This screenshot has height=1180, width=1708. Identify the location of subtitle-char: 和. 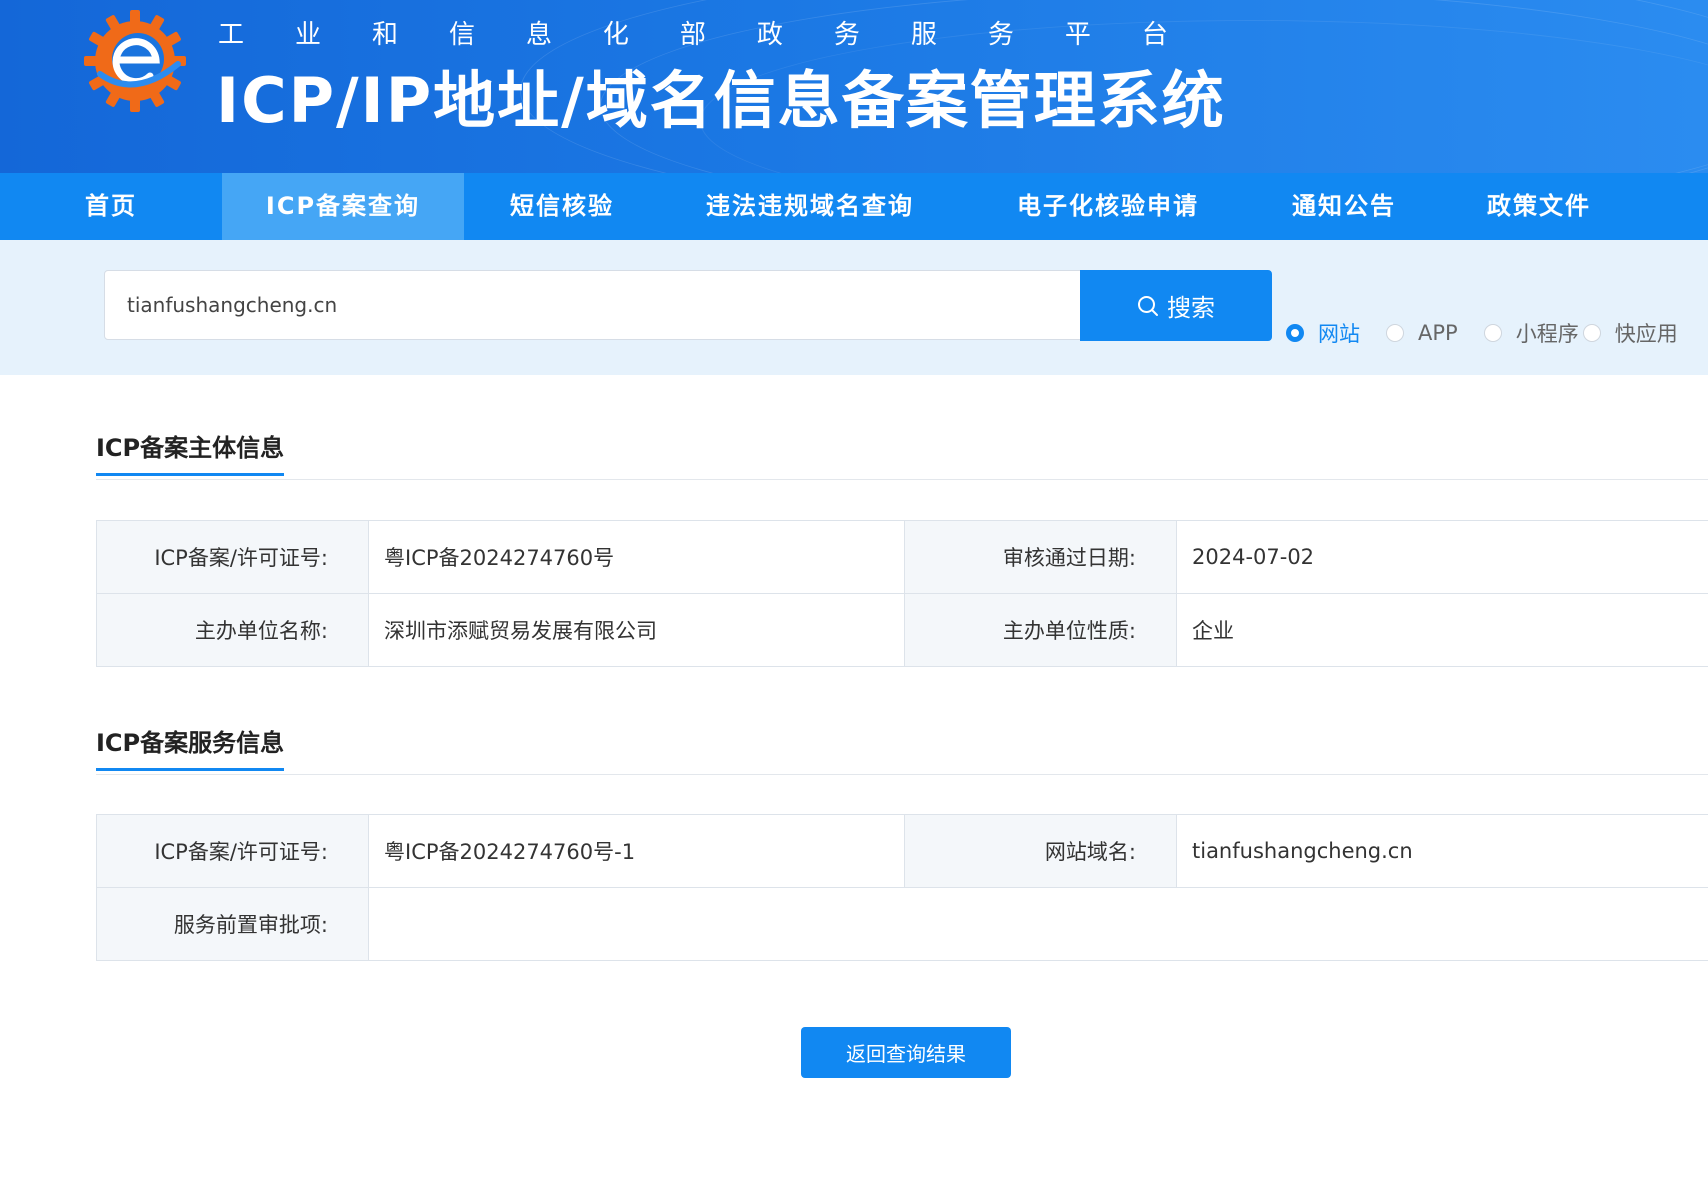
(384, 35).